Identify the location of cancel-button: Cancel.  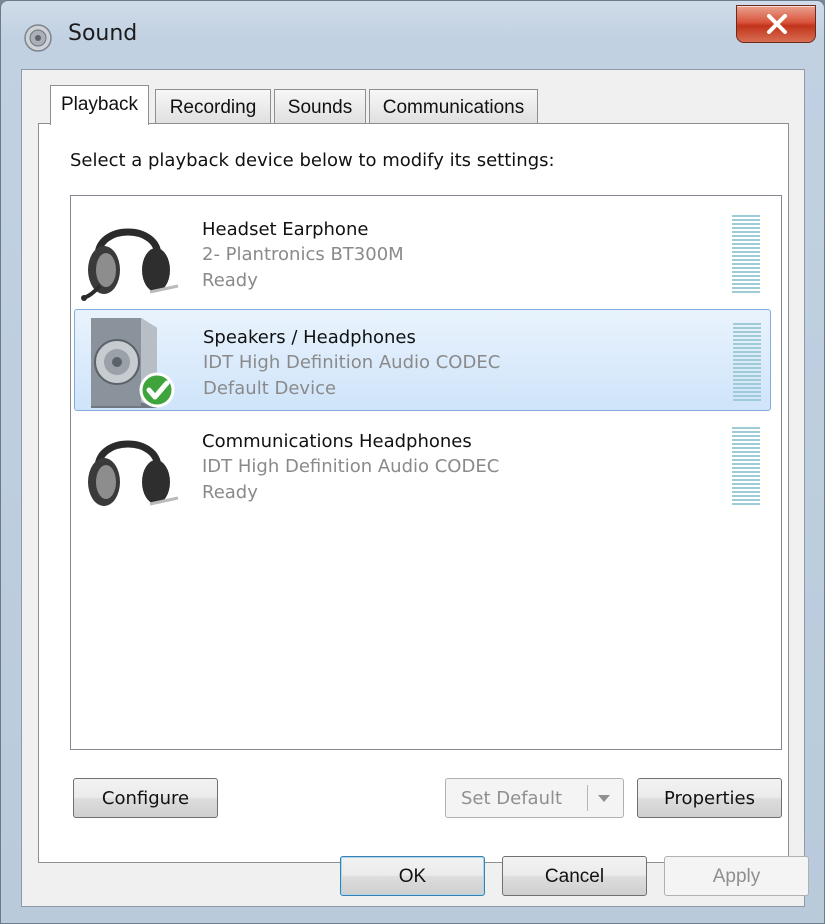
(574, 876).